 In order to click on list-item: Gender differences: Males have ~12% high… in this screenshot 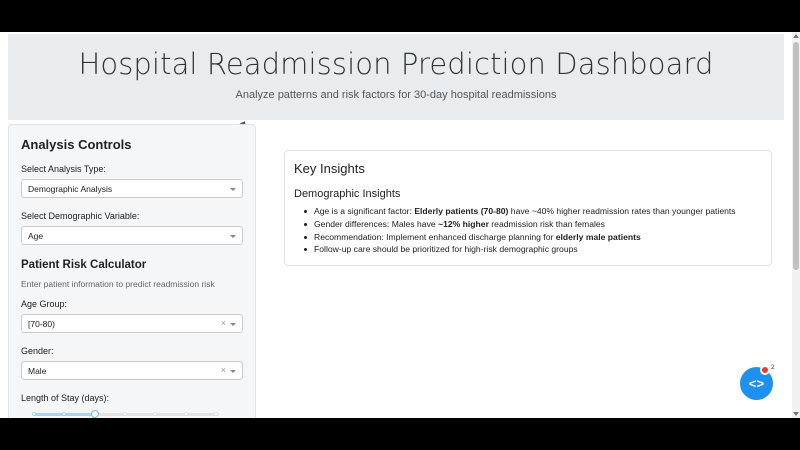, I will do `click(533, 224)`.